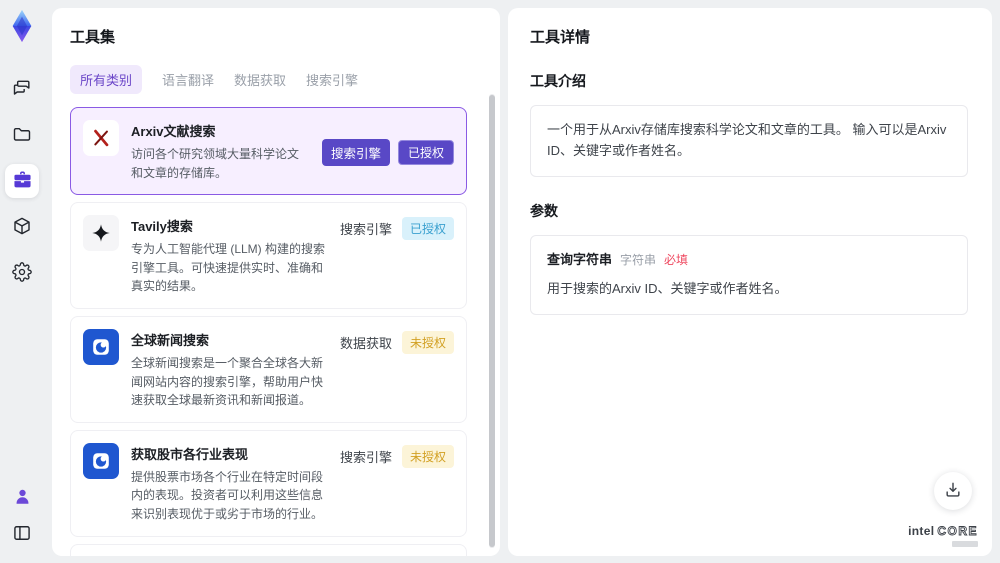 The image size is (1000, 563). I want to click on gear-icon, so click(22, 273).